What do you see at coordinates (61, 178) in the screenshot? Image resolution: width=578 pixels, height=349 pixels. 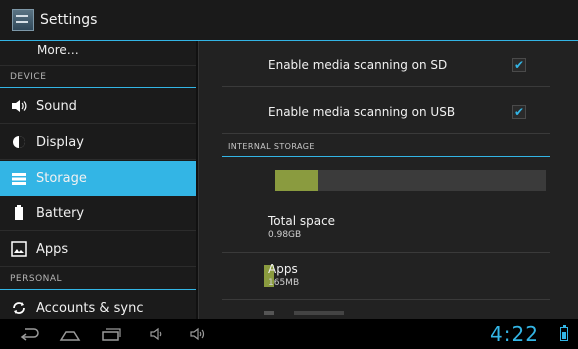 I see `sidebar-item-label: Storage` at bounding box center [61, 178].